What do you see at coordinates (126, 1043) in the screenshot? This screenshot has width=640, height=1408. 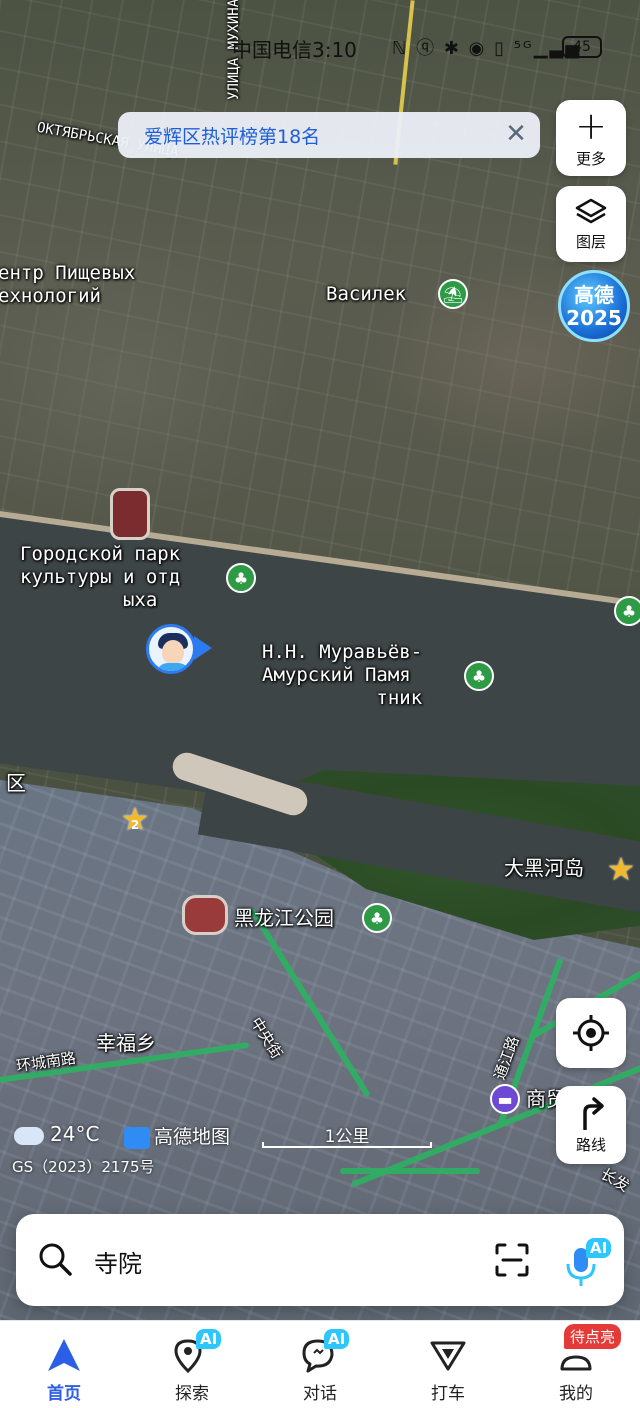 I see `label-xingfu: 幸福乡` at bounding box center [126, 1043].